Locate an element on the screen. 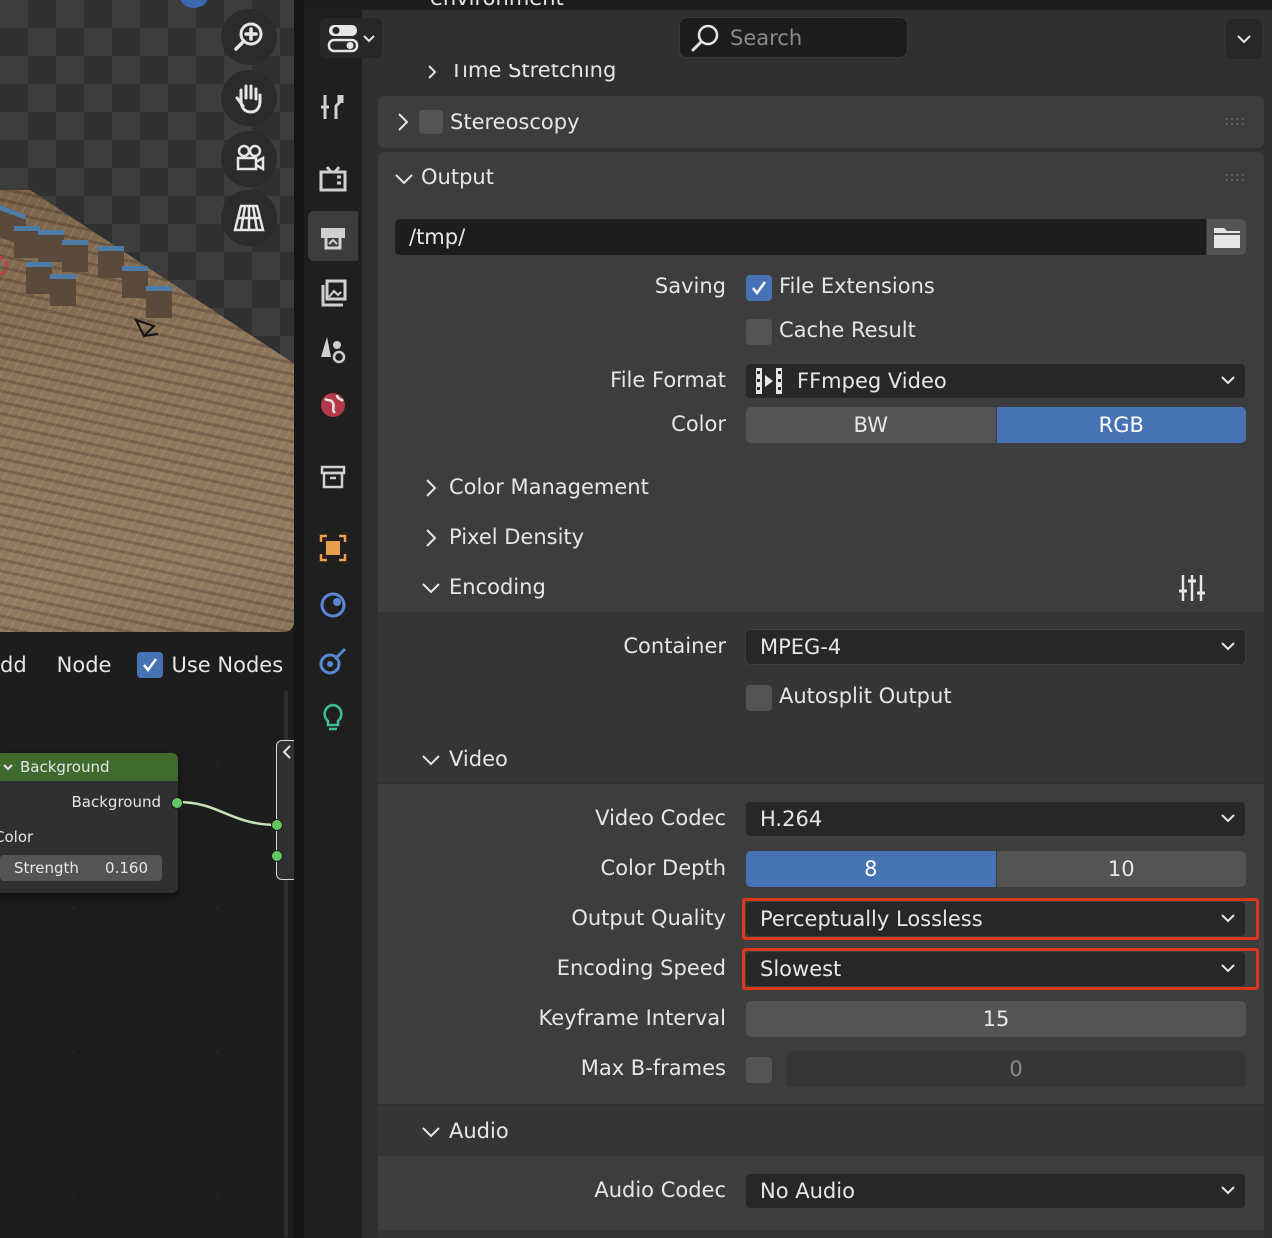 This screenshot has height=1238, width=1272. output-path-input: /tmp/ is located at coordinates (800, 237).